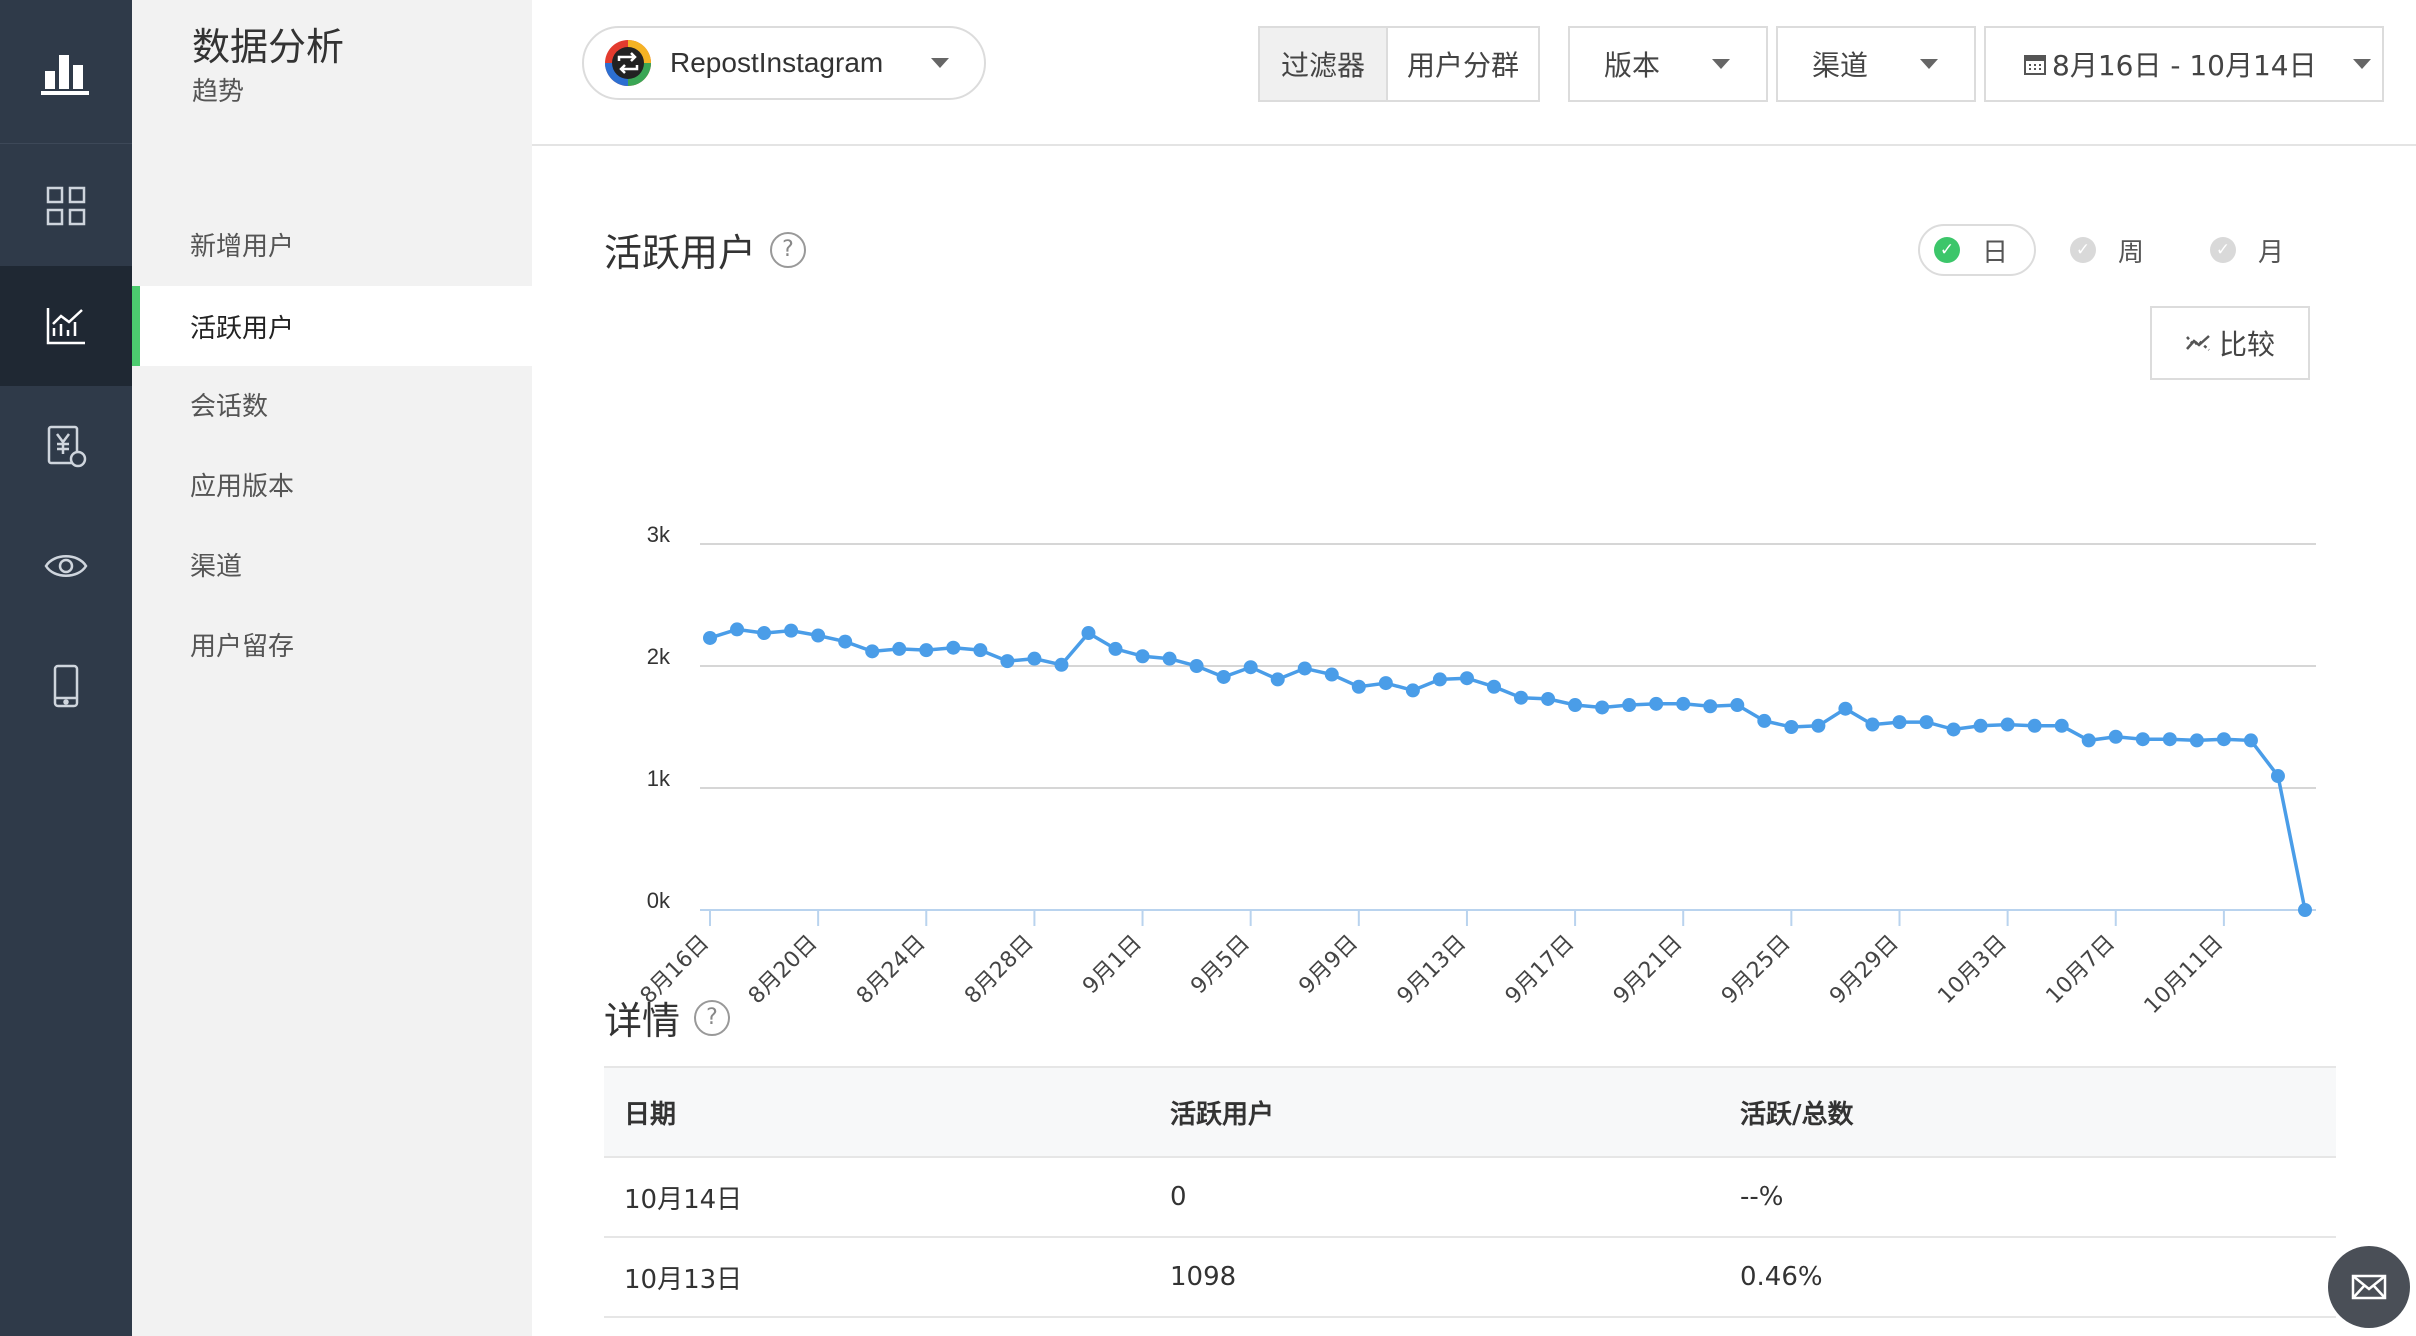 This screenshot has width=2416, height=1336. I want to click on x-tick-label: 9月17日, so click(1540, 970).